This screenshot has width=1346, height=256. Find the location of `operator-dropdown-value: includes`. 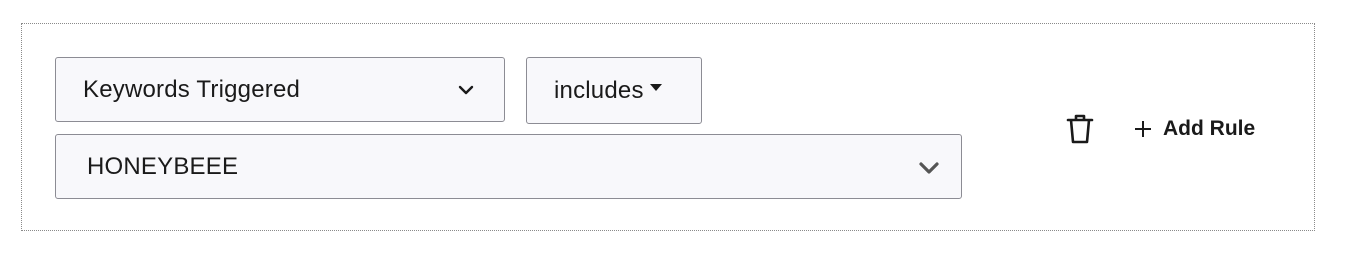

operator-dropdown-value: includes is located at coordinates (599, 90).